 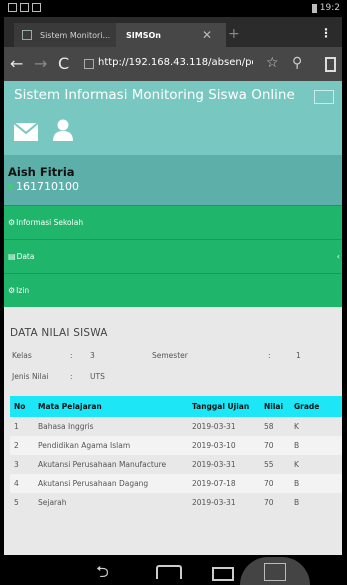 What do you see at coordinates (330, 64) in the screenshot?
I see `bookmark-icon` at bounding box center [330, 64].